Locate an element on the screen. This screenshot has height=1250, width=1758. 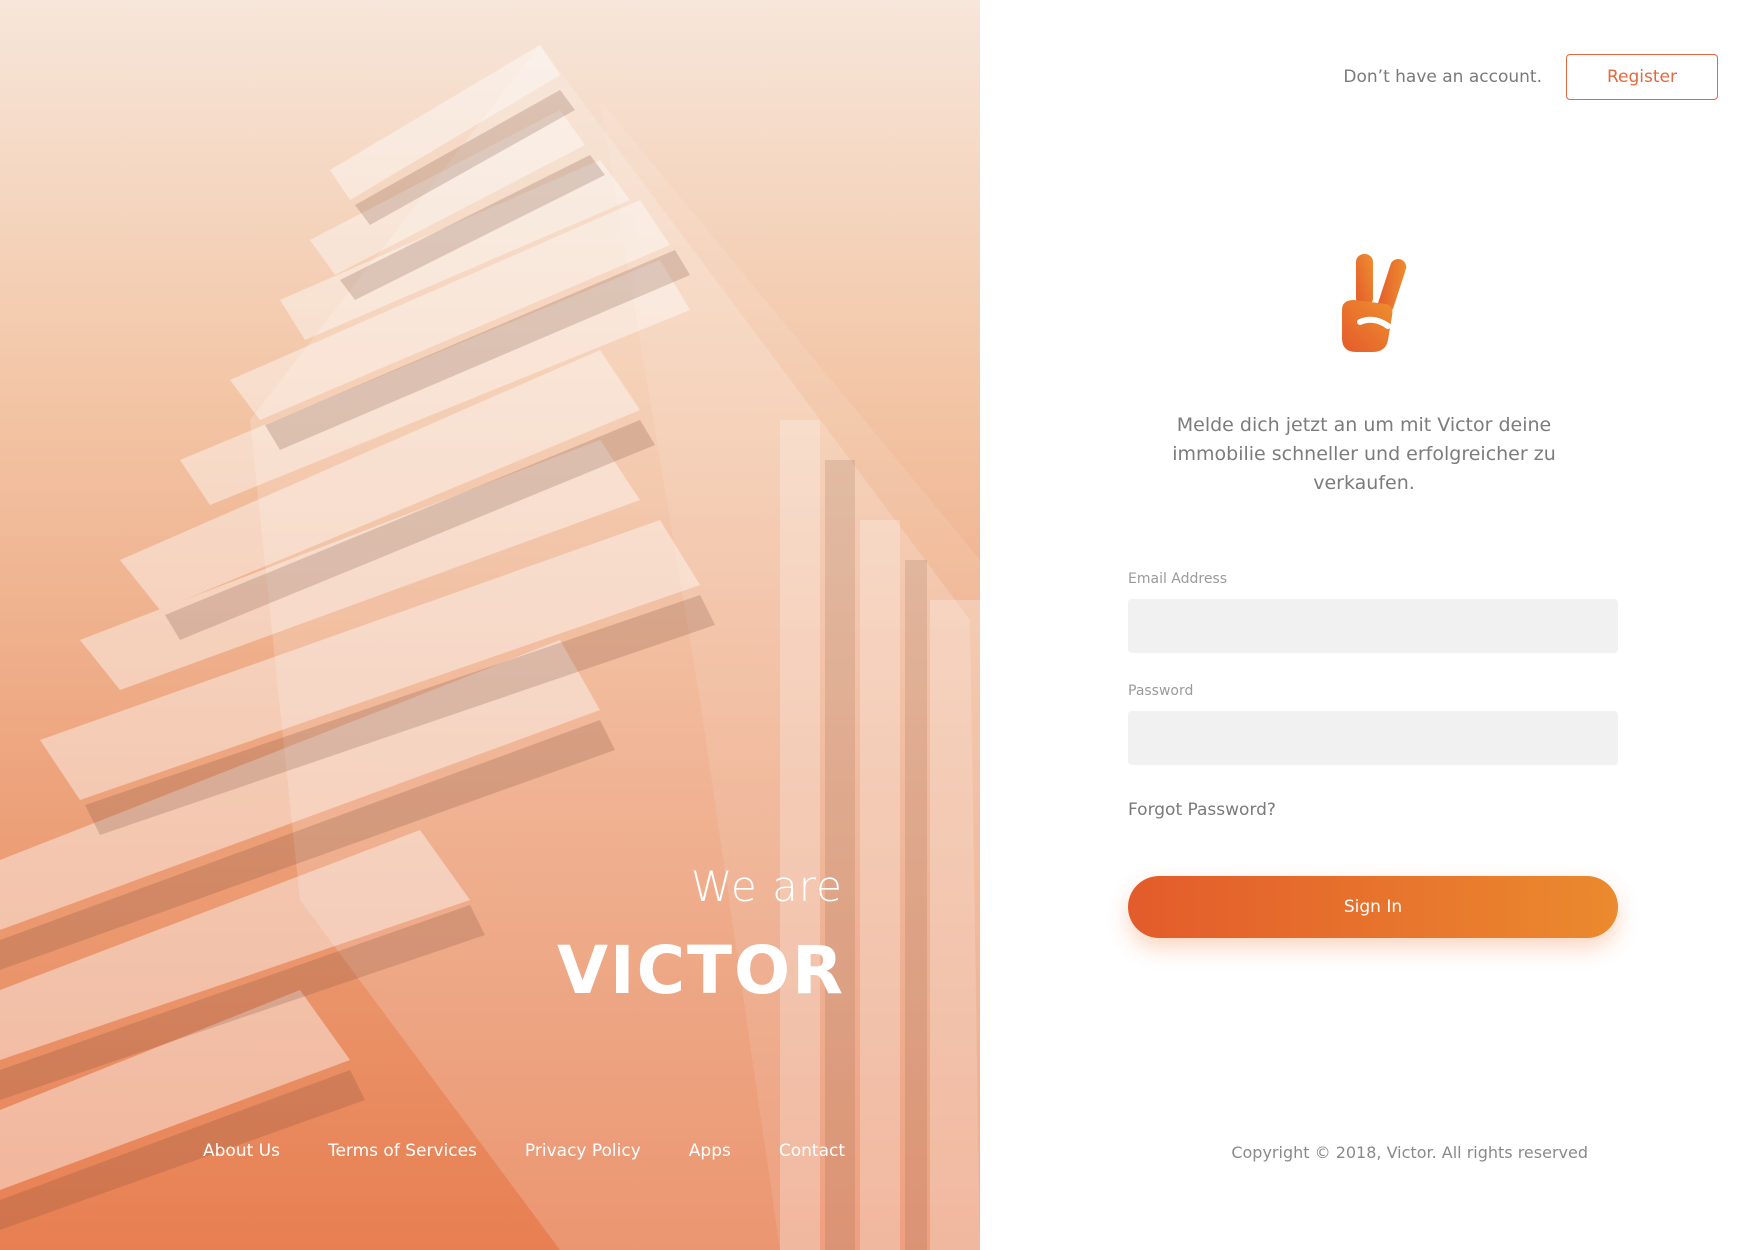
footer-link-apps: Apps is located at coordinates (710, 1151).